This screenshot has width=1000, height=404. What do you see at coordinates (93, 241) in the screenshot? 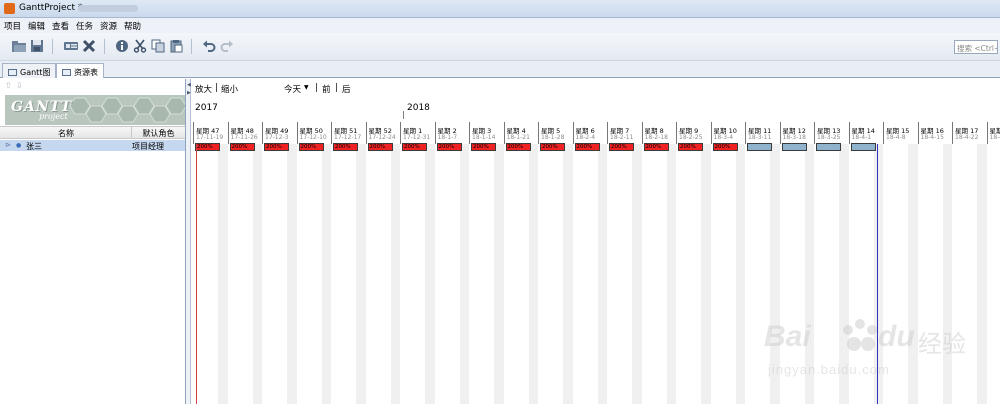
I see `resource-panel: ⇧ ⇩ GANTT project 名称 默认角色 ⊳ ● 张三 项目经理` at bounding box center [93, 241].